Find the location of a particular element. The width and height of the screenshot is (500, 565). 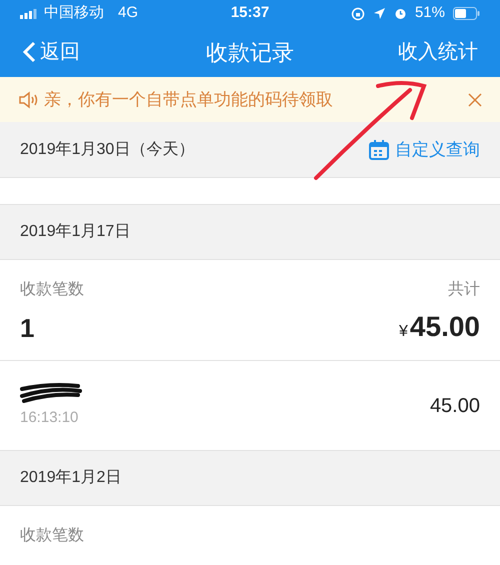

notice-text: 亲，你有一个自带点单功能的码待领取 is located at coordinates (189, 99).